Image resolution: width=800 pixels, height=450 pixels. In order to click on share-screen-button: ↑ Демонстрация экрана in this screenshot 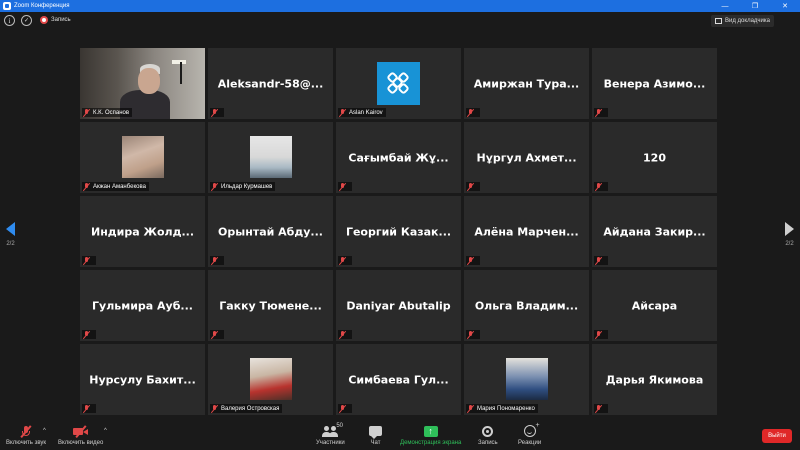, I will do `click(430, 435)`.